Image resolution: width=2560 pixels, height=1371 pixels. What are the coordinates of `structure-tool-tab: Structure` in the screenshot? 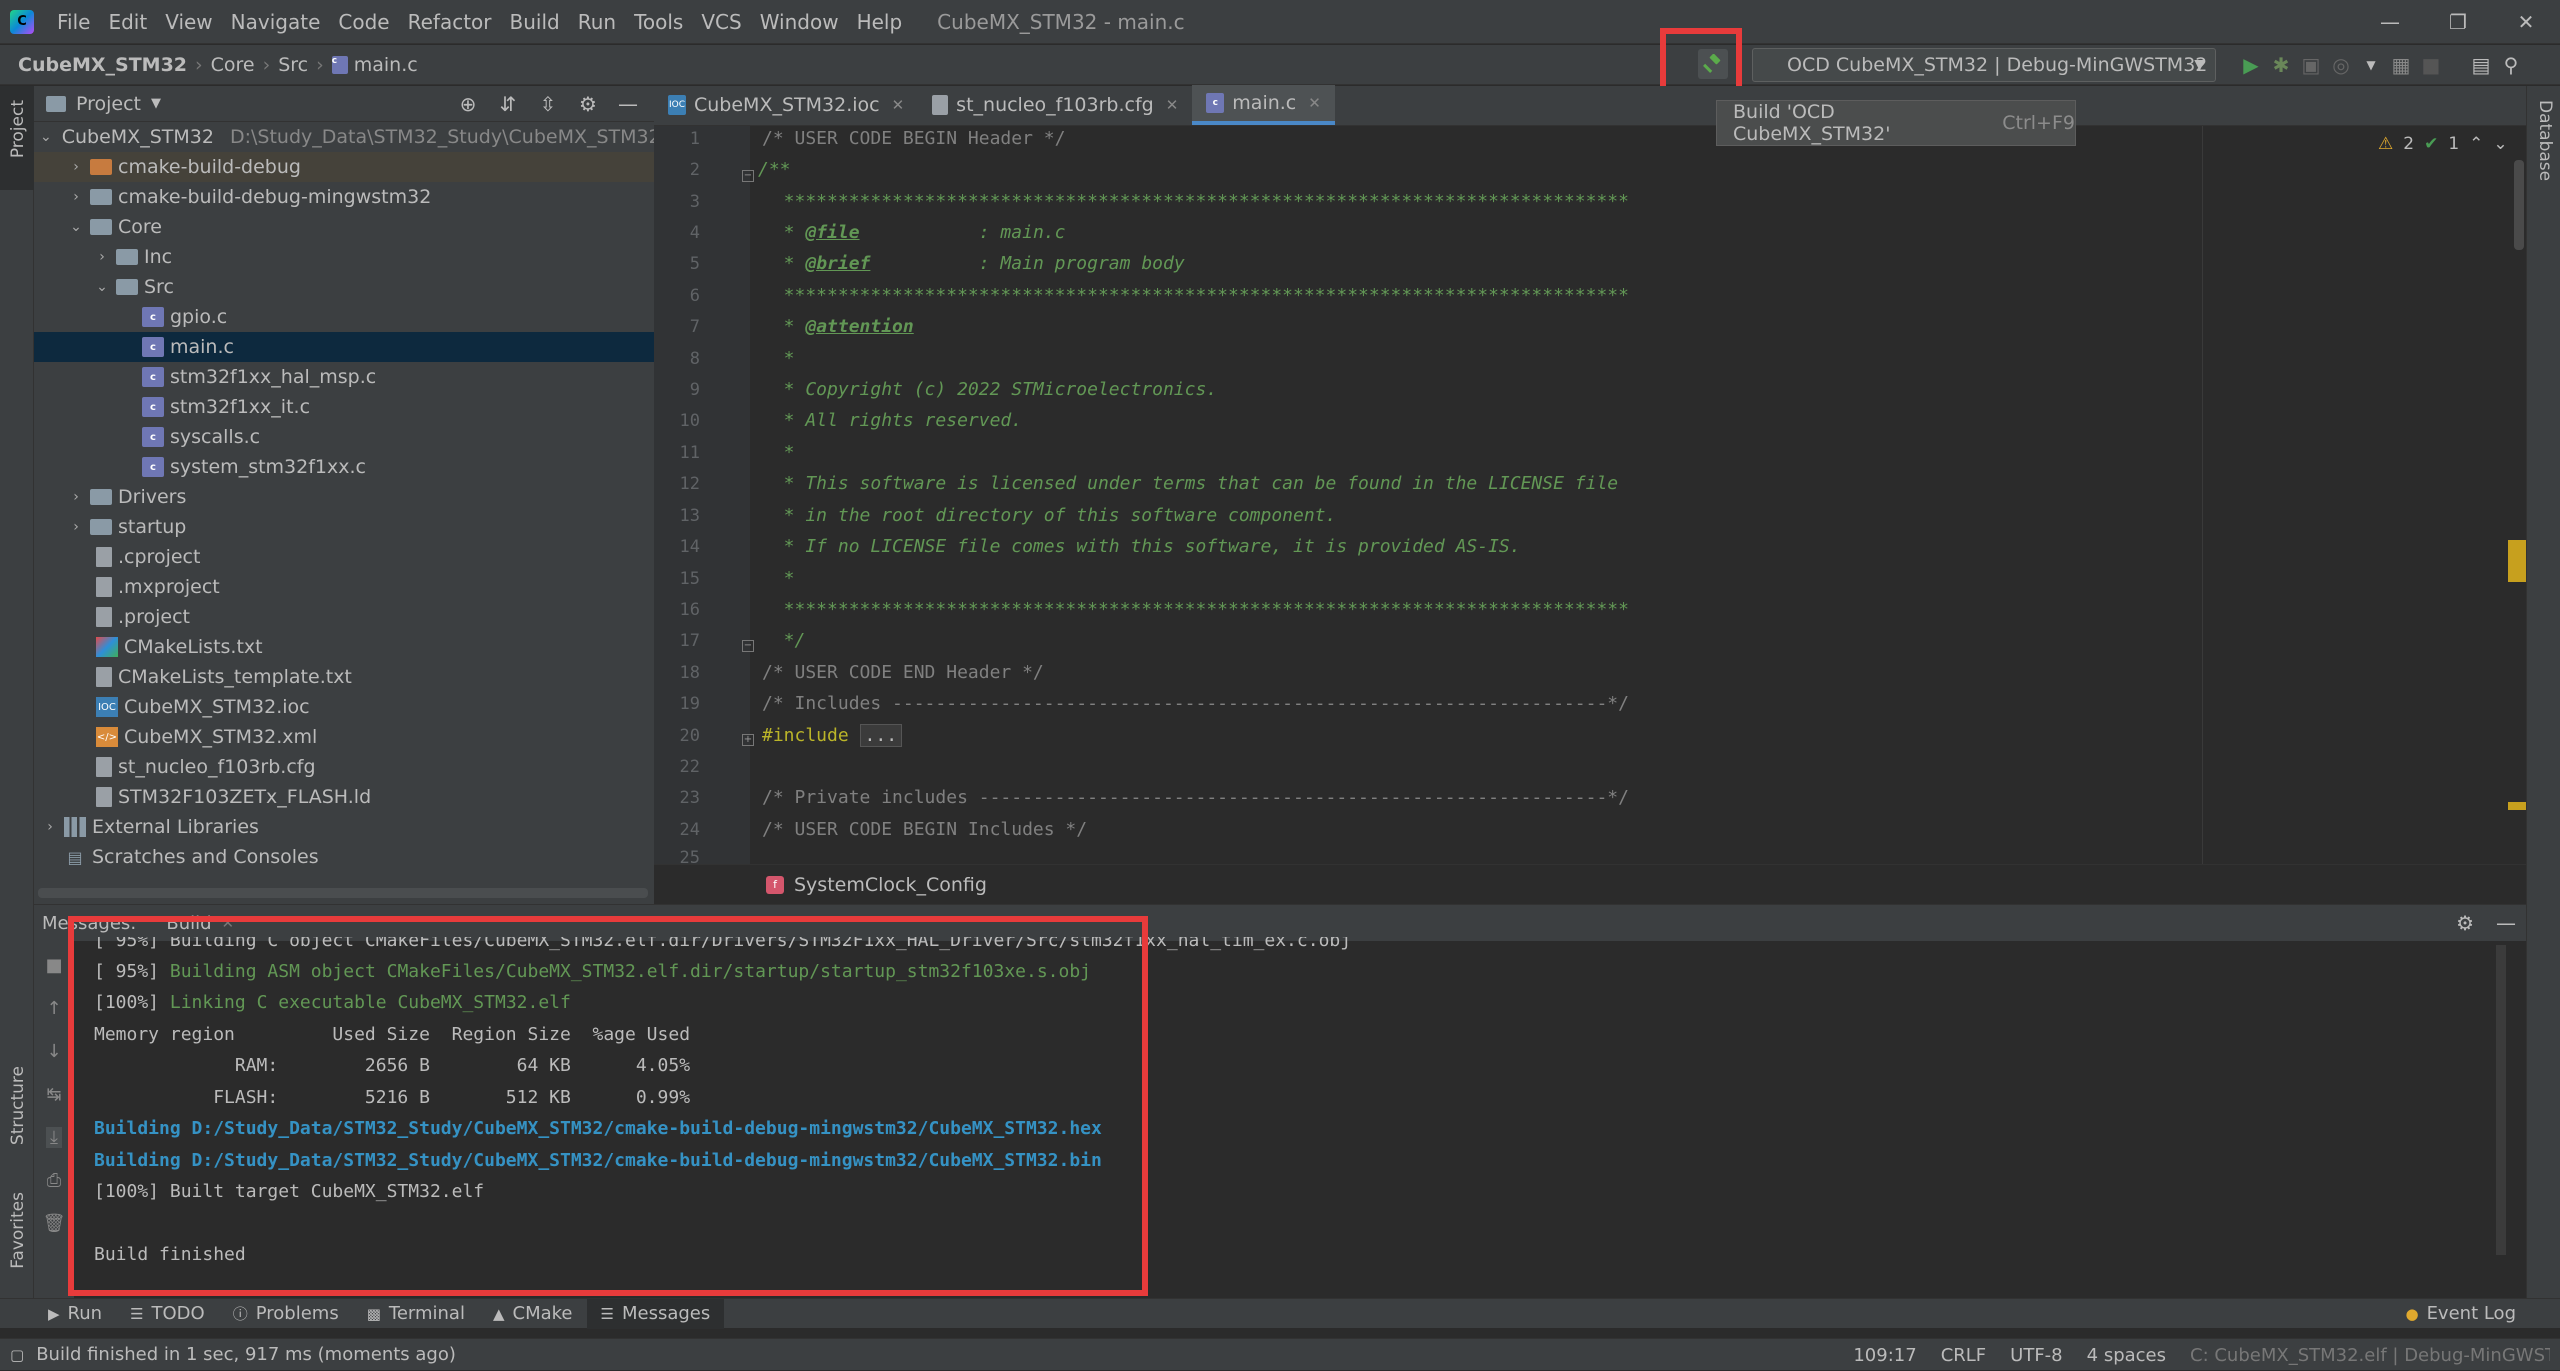 It's located at (18, 1105).